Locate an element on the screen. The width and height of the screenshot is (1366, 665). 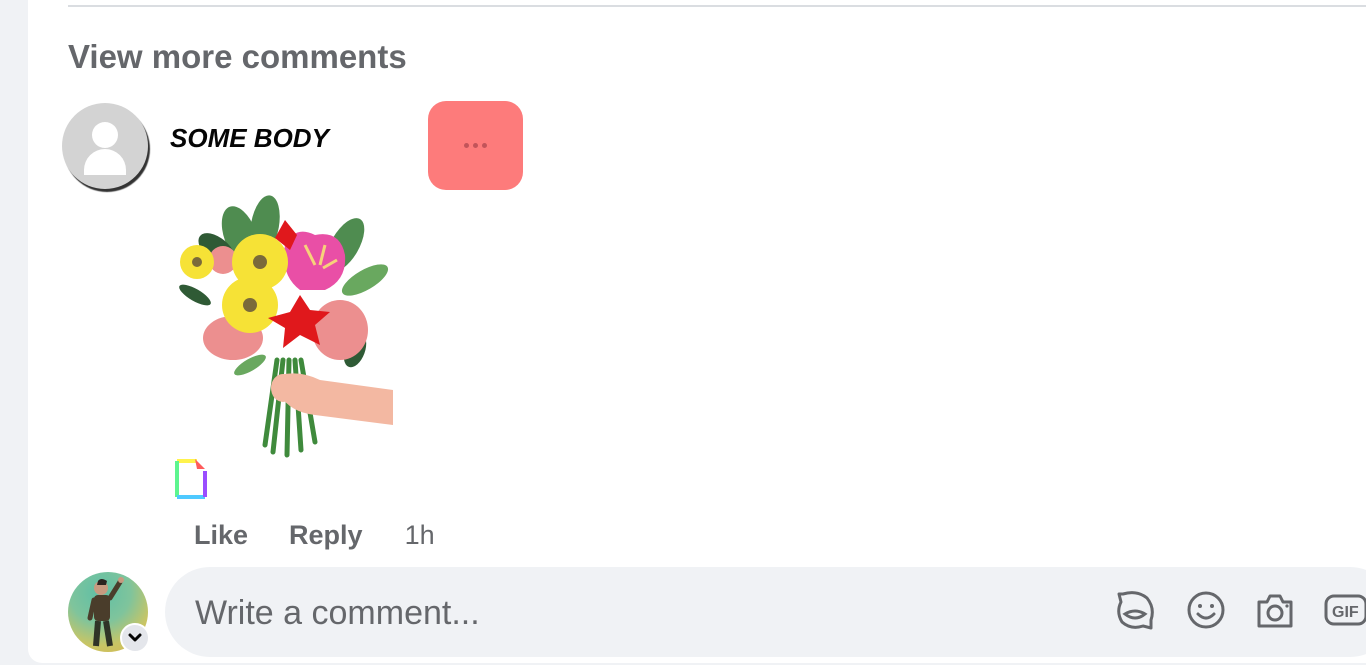
default-avatar-body-icon is located at coordinates (105, 162).